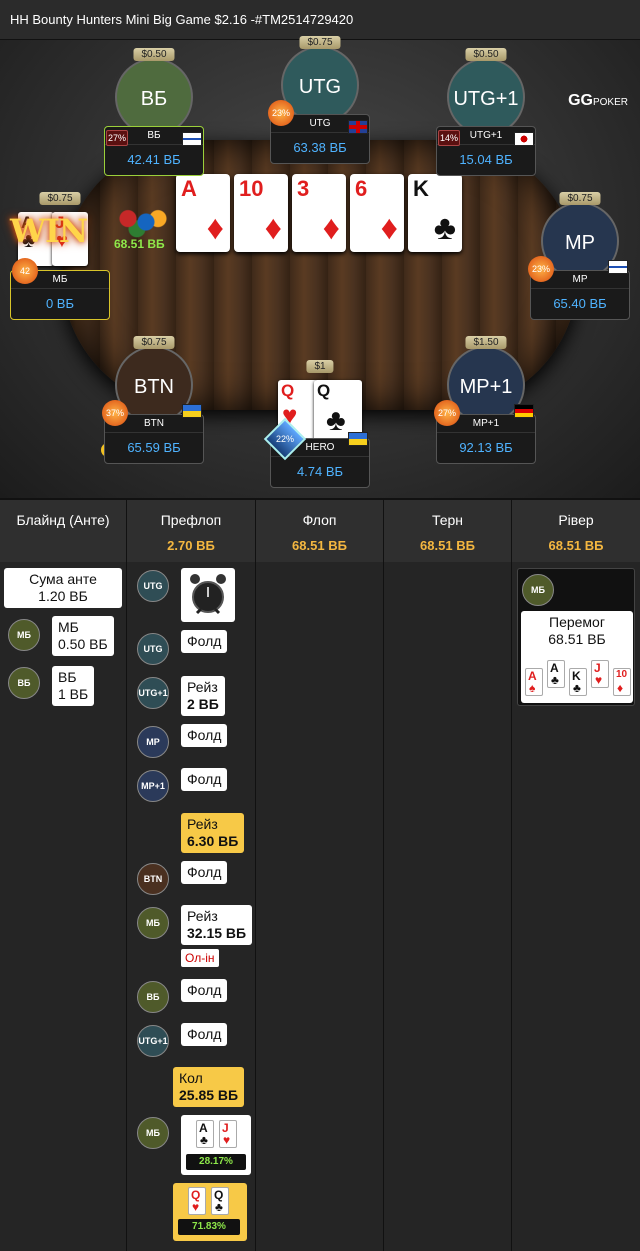 This screenshot has width=640, height=1251. What do you see at coordinates (578, 682) in the screenshot?
I see `winning-hand-card: K ♣` at bounding box center [578, 682].